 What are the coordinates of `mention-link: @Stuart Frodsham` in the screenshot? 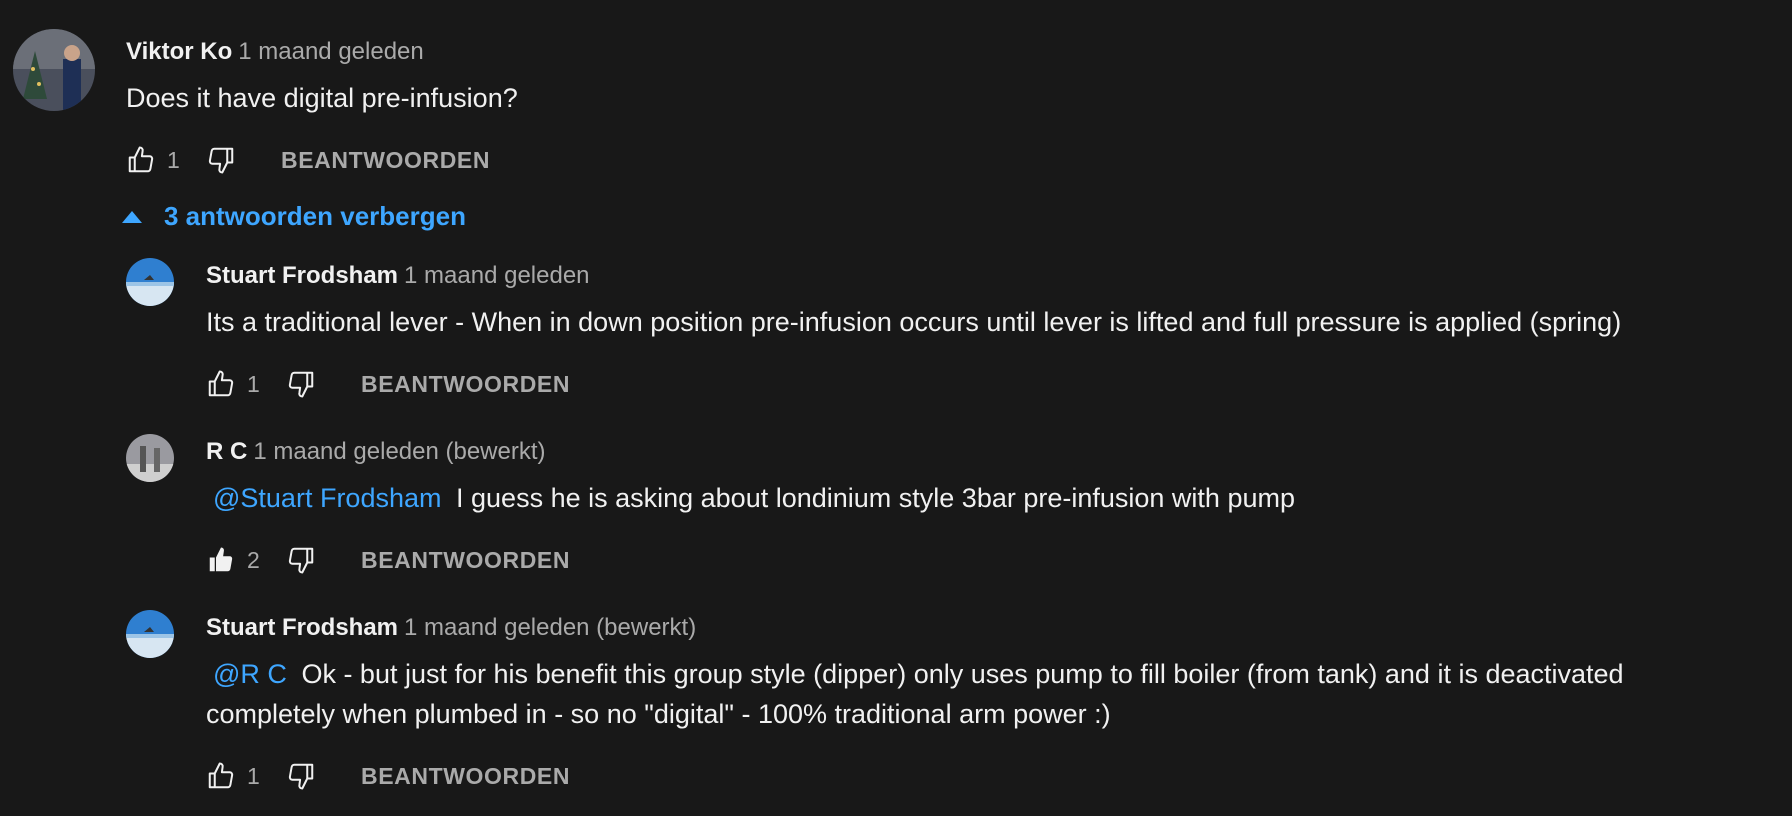 It's located at (327, 498).